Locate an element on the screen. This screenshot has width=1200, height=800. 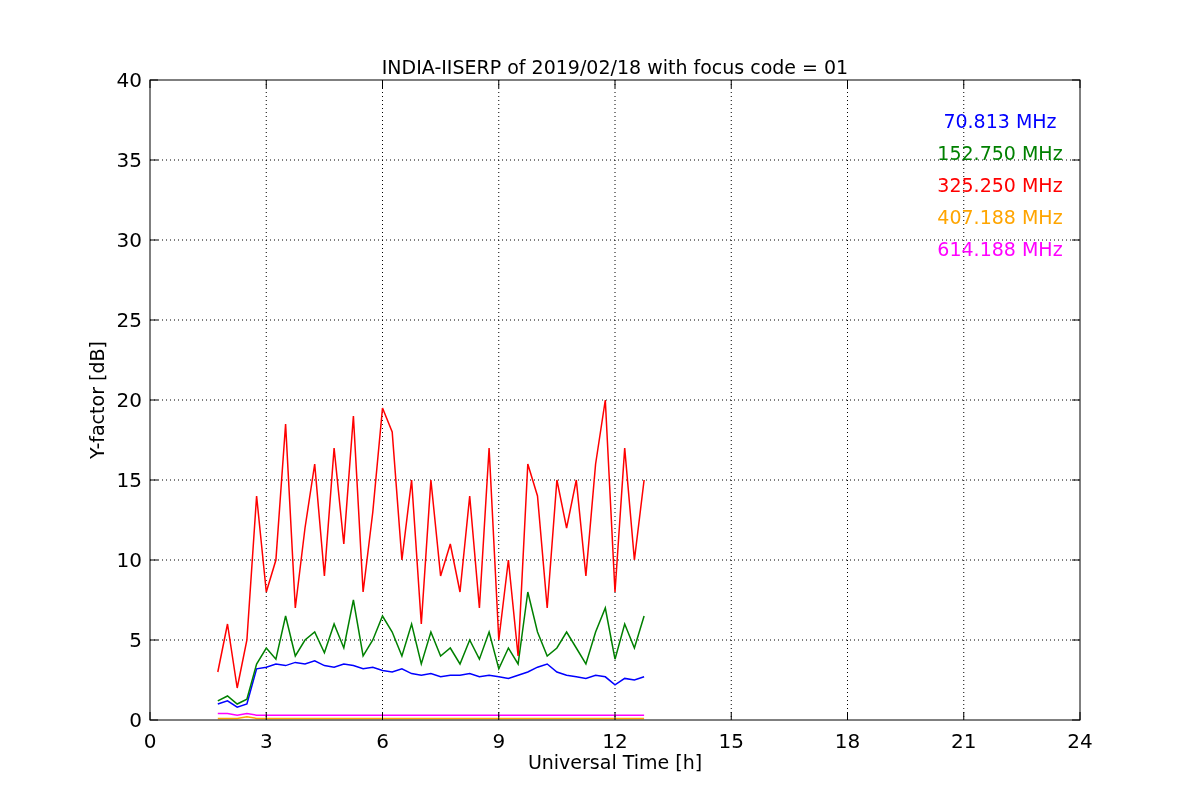
legend-label: 70.813 MHz is located at coordinates (1000, 121).